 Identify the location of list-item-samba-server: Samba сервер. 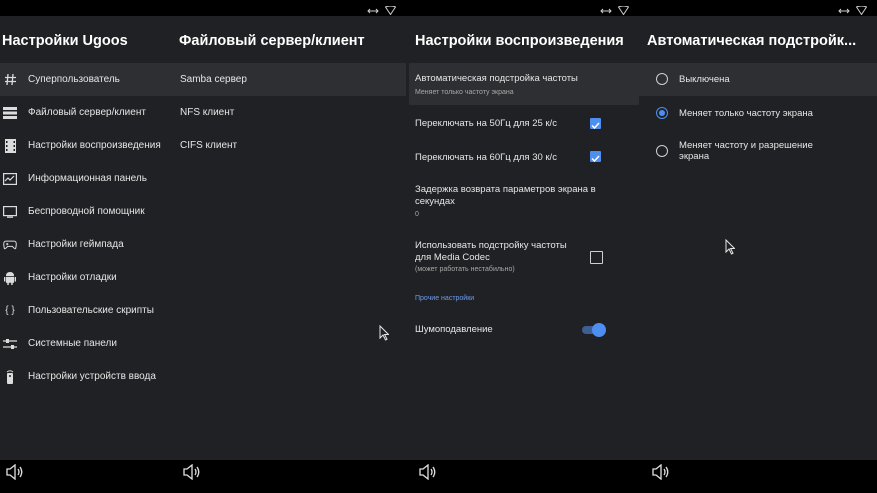
(286, 79).